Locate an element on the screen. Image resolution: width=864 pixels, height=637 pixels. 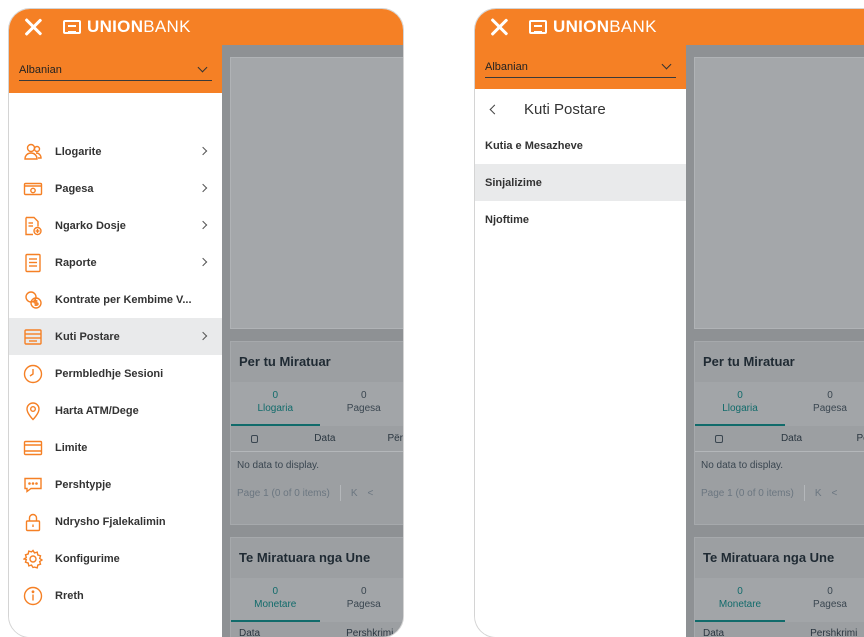
submenu-item-kutia-e-mesazheve: Kutia e Mesazheve is located at coordinates (580, 145).